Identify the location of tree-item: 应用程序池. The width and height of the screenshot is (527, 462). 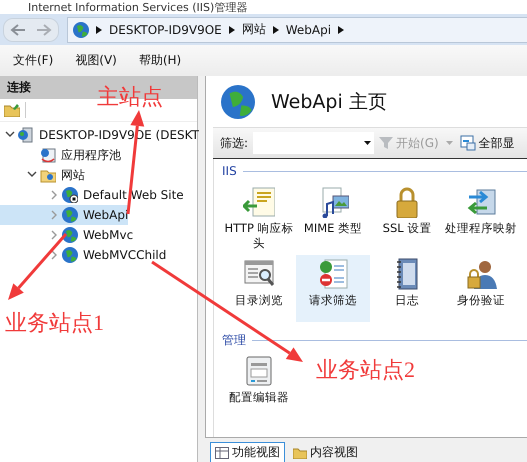
(60, 155).